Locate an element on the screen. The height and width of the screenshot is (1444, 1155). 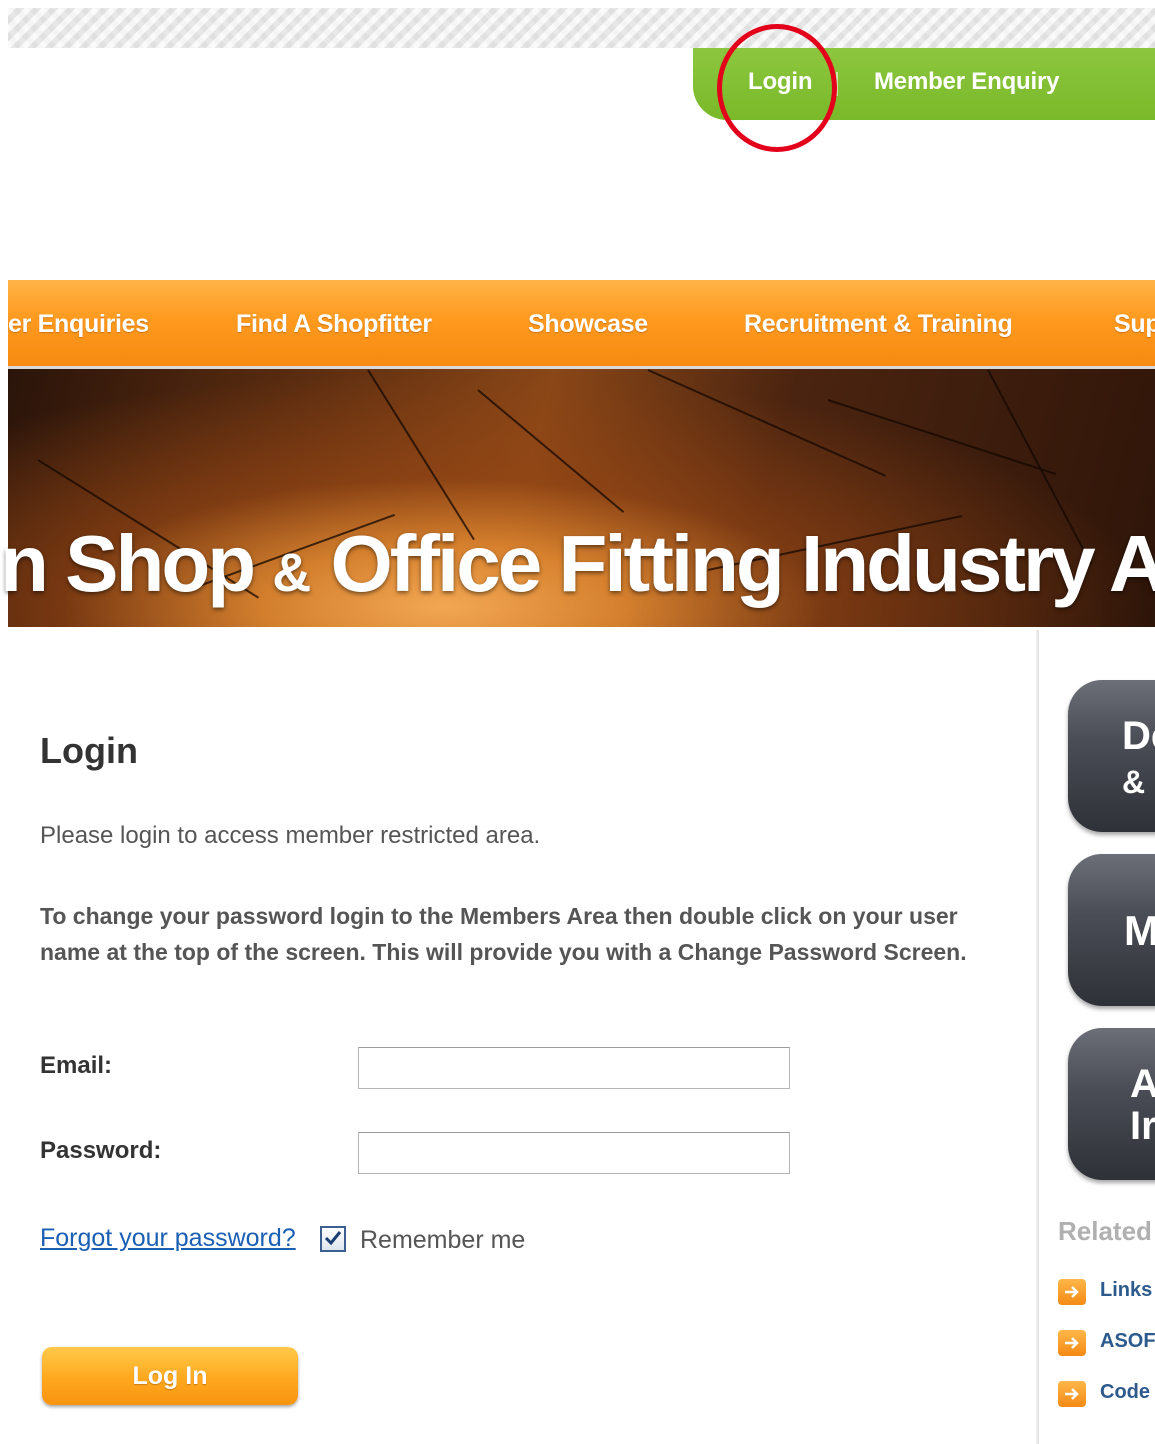
password-field is located at coordinates (574, 1153).